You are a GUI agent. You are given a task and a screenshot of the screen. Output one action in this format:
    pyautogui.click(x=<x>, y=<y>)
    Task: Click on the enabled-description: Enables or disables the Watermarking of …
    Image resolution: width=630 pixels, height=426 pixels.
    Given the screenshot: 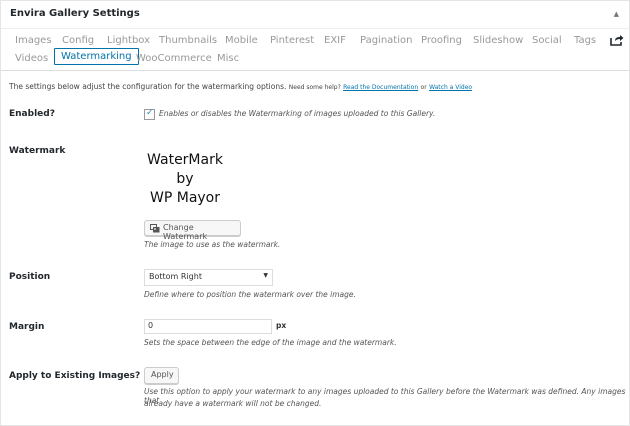 What is the action you would take?
    pyautogui.click(x=297, y=113)
    